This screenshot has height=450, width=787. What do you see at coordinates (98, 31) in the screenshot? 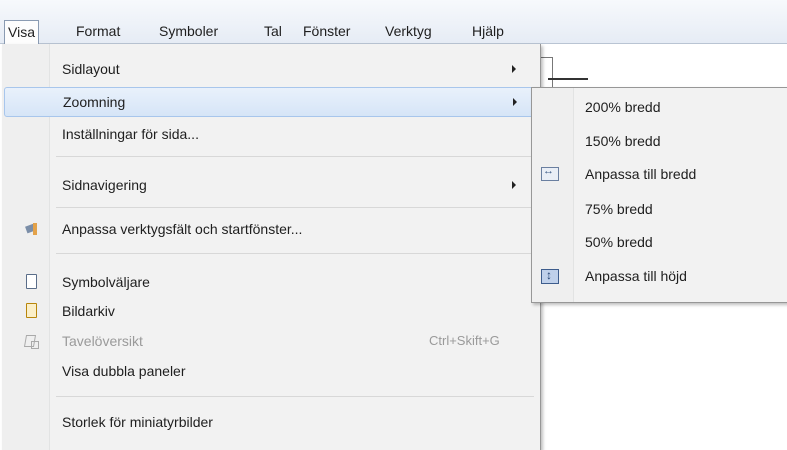
I see `menu-format: Format` at bounding box center [98, 31].